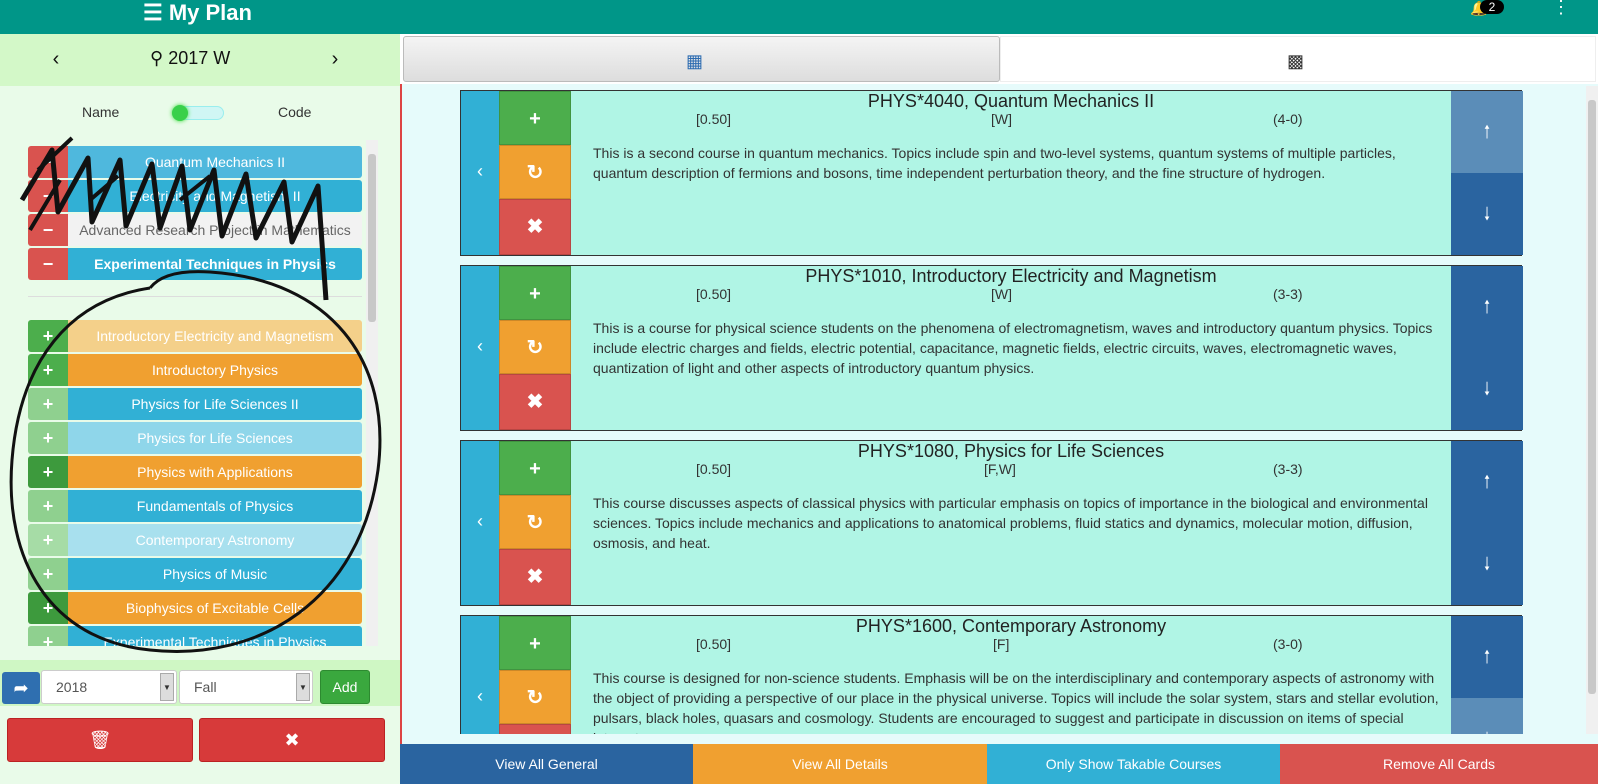  What do you see at coordinates (197, 13) in the screenshot?
I see `app-title: ☰ My Plan` at bounding box center [197, 13].